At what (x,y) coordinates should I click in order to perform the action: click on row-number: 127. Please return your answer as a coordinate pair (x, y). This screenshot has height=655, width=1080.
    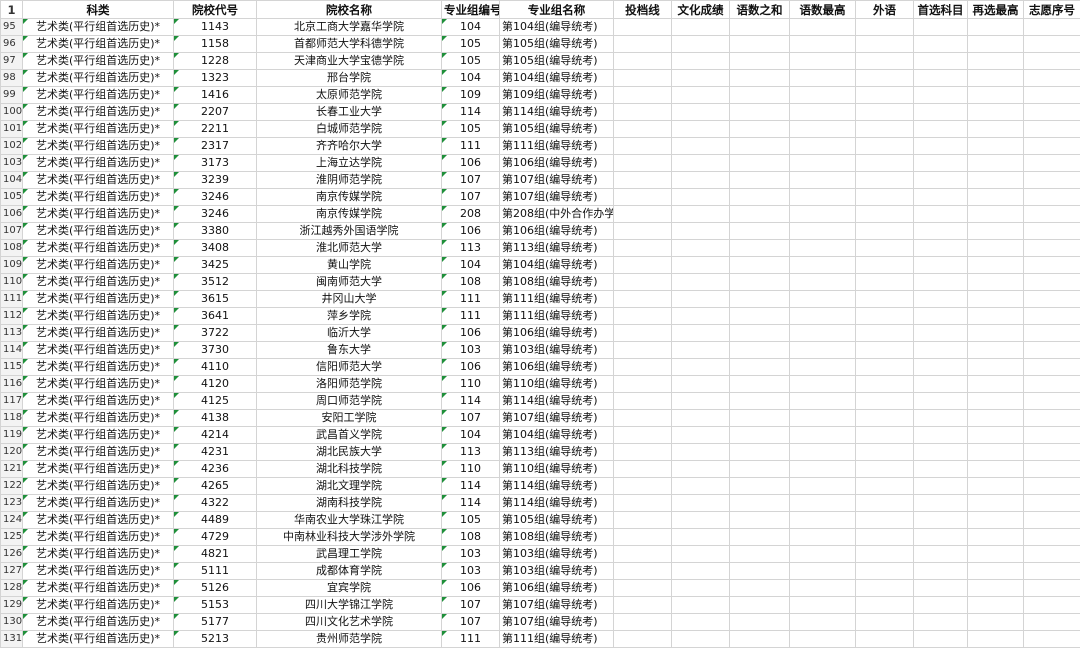
    Looking at the image, I should click on (11, 571).